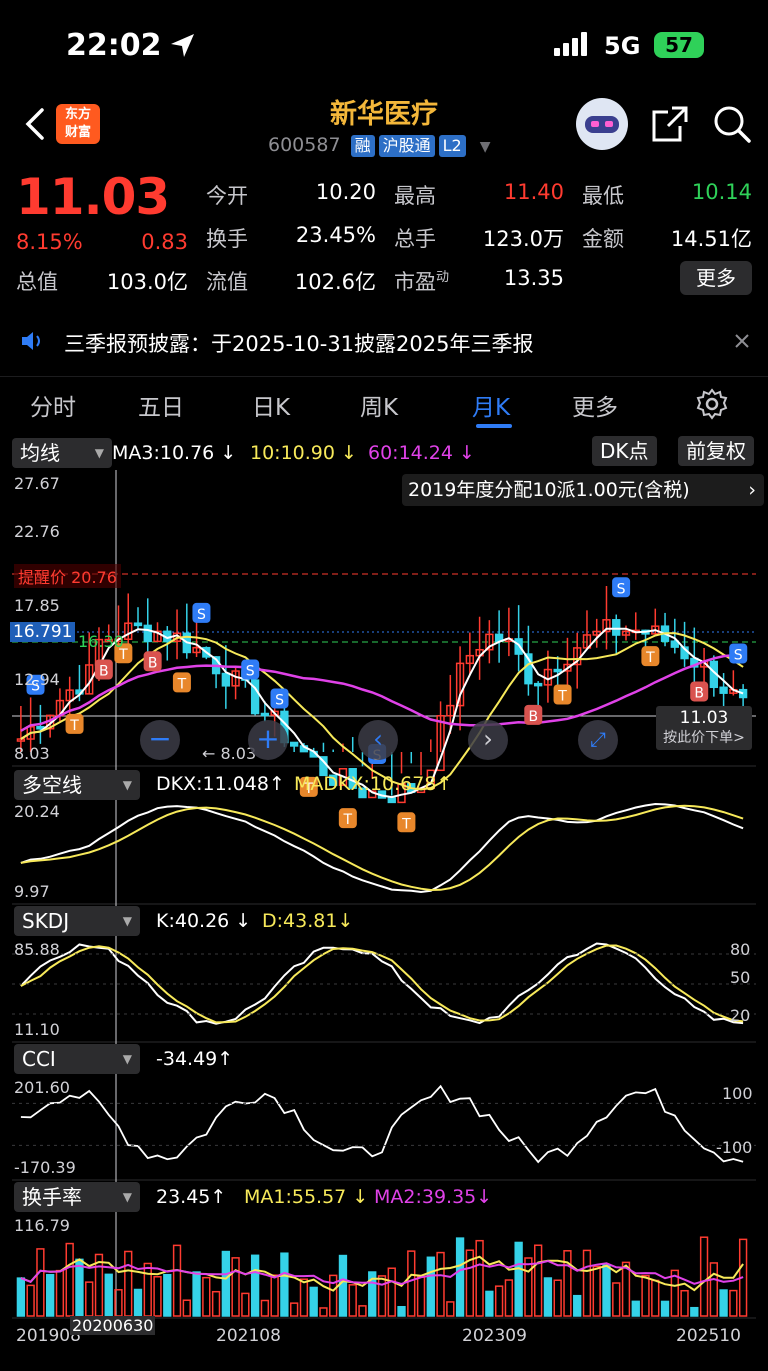 The height and width of the screenshot is (1371, 768). What do you see at coordinates (77, 921) in the screenshot?
I see `indicator-selector-skdj: SKDJ ▼` at bounding box center [77, 921].